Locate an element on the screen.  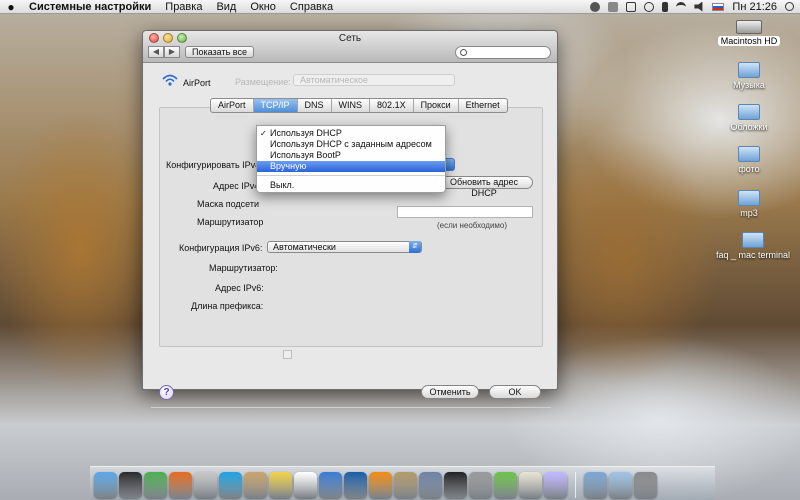
menu-edit: Правка is located at coordinates (183, 7).